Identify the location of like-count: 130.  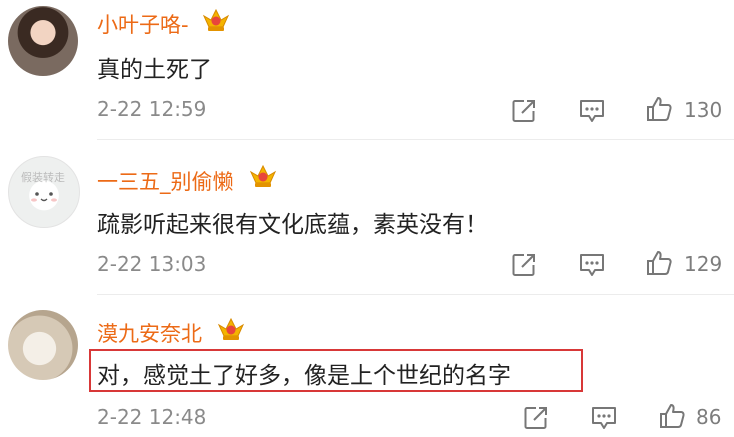
(703, 110).